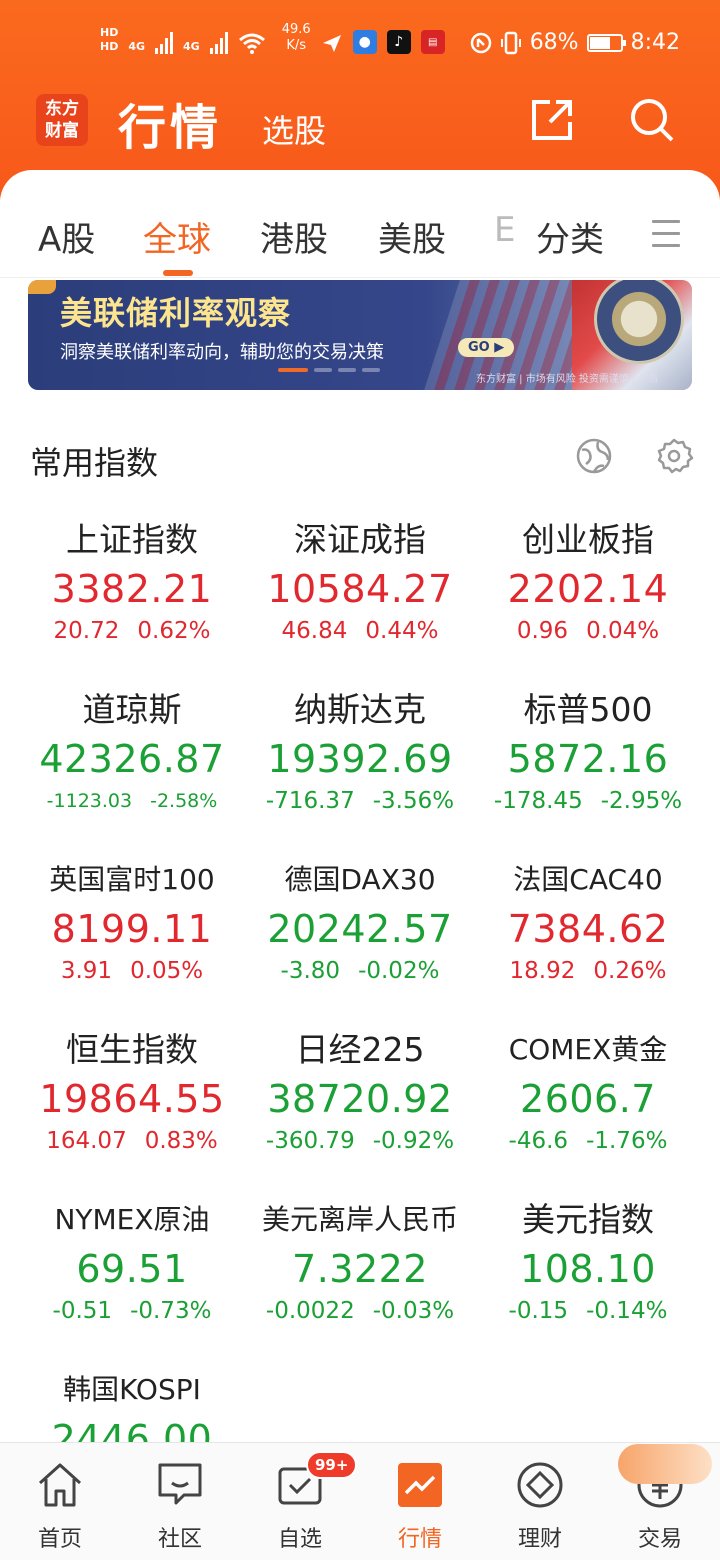 Image resolution: width=720 pixels, height=1560 pixels. What do you see at coordinates (132, 1049) in the screenshot?
I see `index-name: 恒生指数` at bounding box center [132, 1049].